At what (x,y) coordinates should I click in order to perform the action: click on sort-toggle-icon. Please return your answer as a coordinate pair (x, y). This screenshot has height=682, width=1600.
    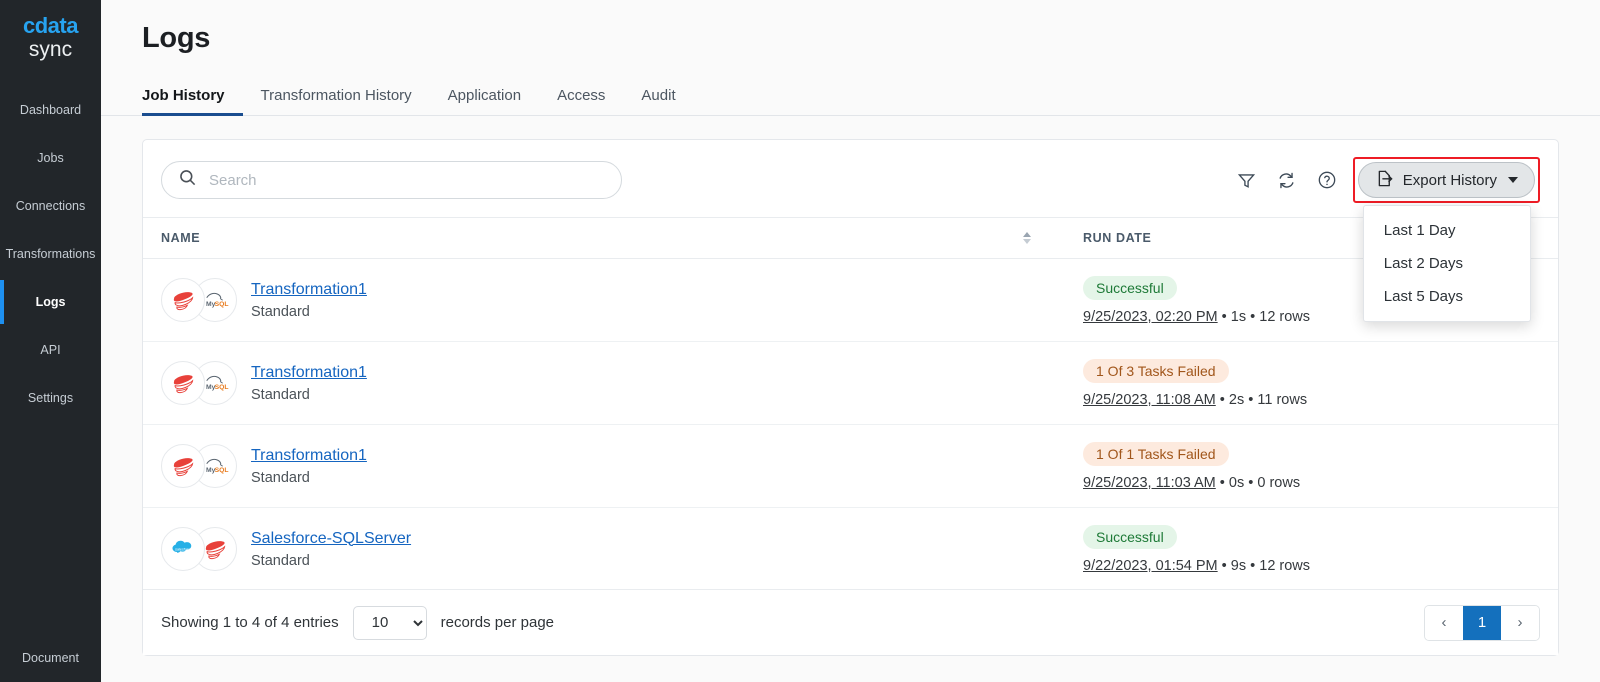
    Looking at the image, I should click on (1027, 238).